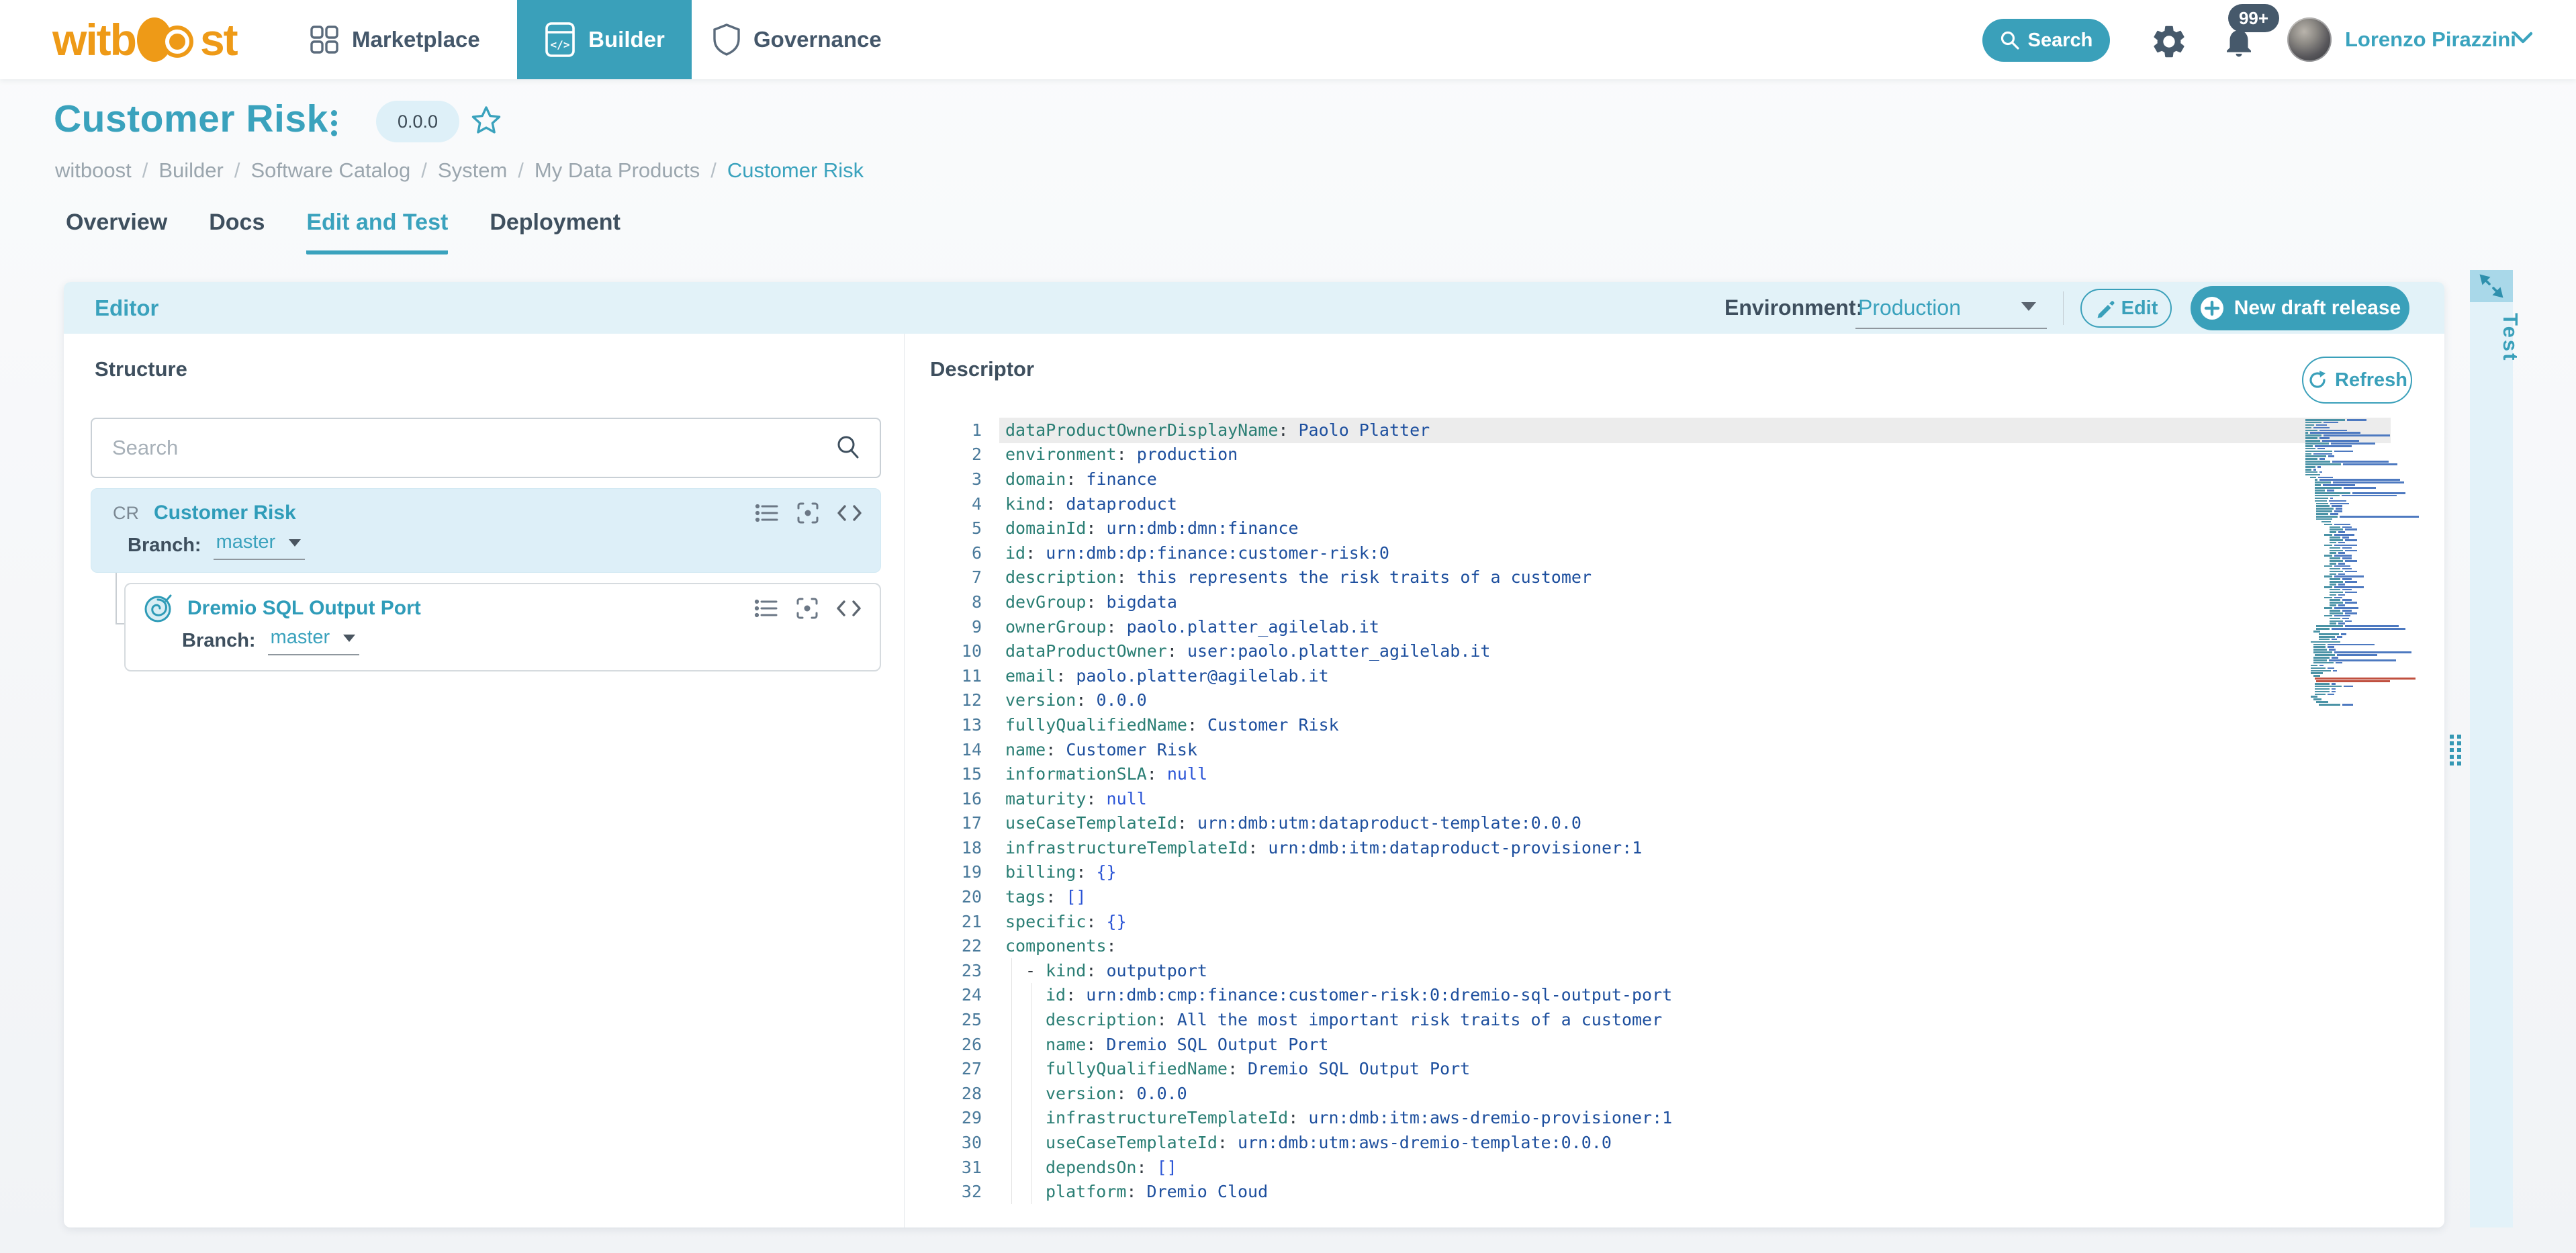 The image size is (2576, 1253). Describe the element at coordinates (486, 530) in the screenshot. I see `tree-node-customer-risk: CR Customer Risk Branch: master` at that location.